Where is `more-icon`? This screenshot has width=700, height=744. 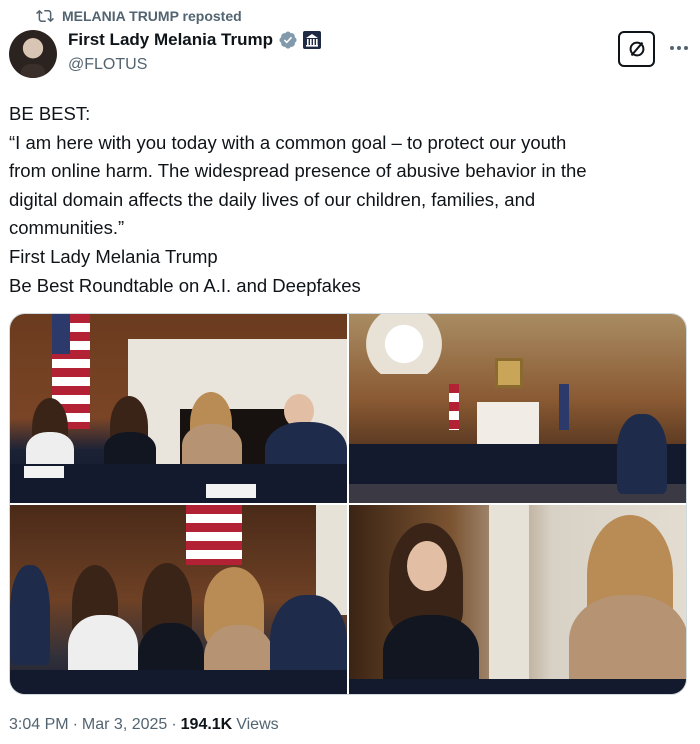 more-icon is located at coordinates (672, 48).